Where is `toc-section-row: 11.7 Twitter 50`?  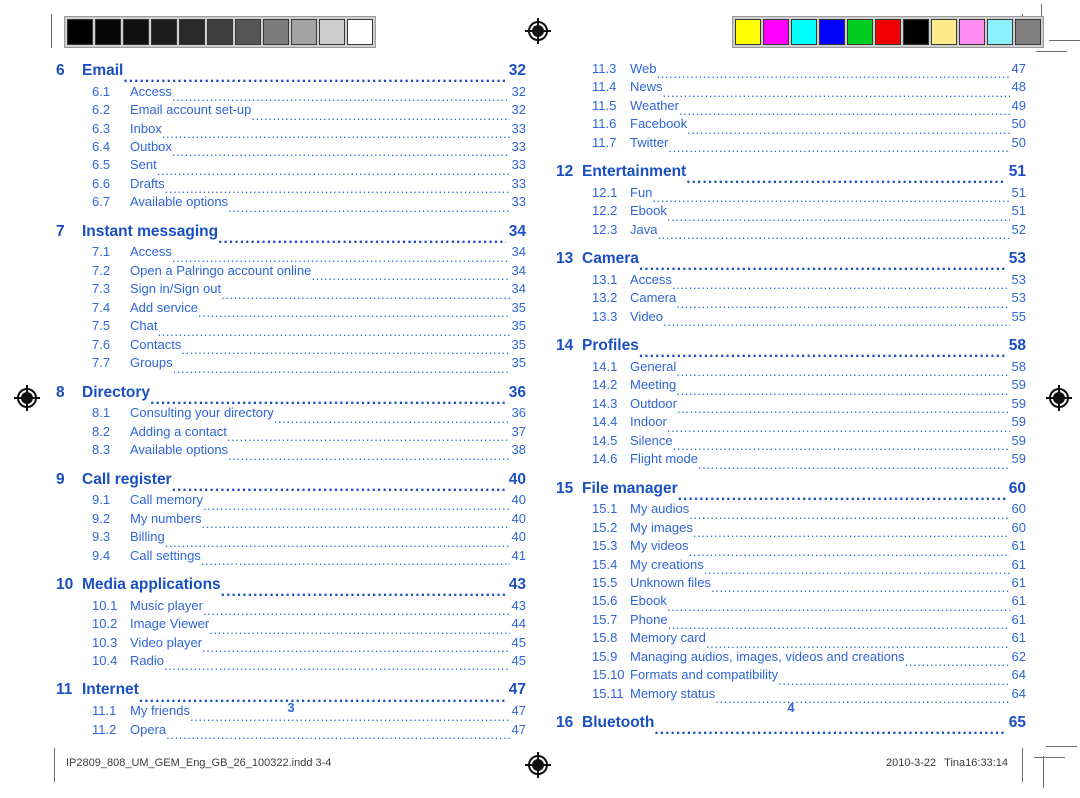
toc-section-row: 11.7 Twitter 50 is located at coordinates (791, 143).